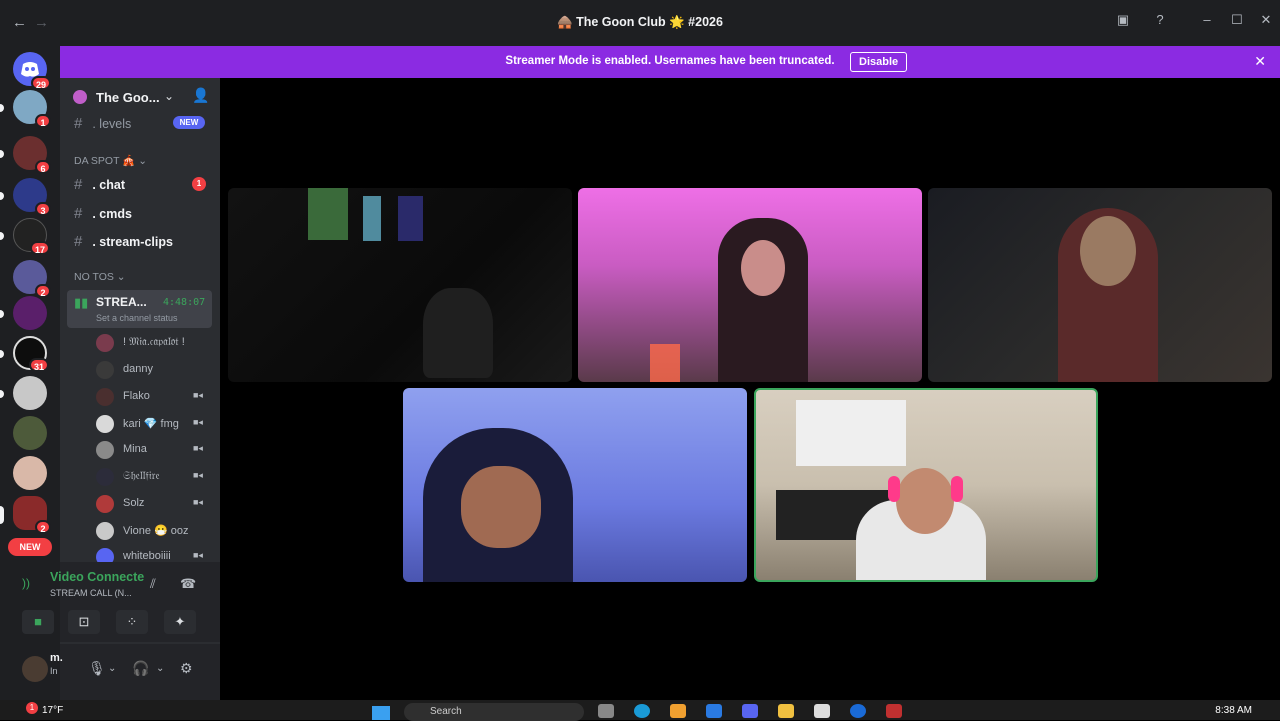  What do you see at coordinates (381, 713) in the screenshot?
I see `windows-start-icon` at bounding box center [381, 713].